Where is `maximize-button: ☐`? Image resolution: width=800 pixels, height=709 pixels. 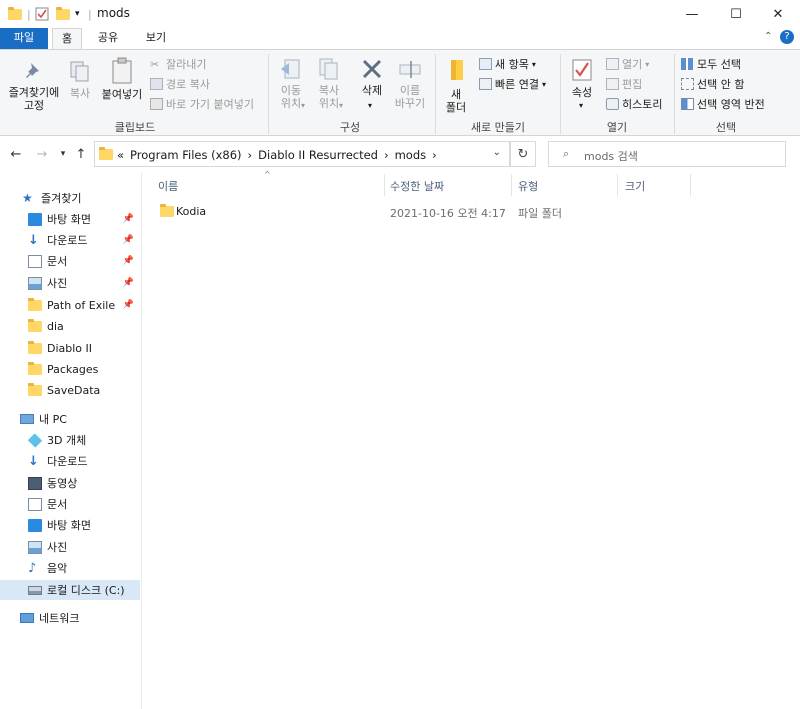
maximize-button: ☐ is located at coordinates (736, 14).